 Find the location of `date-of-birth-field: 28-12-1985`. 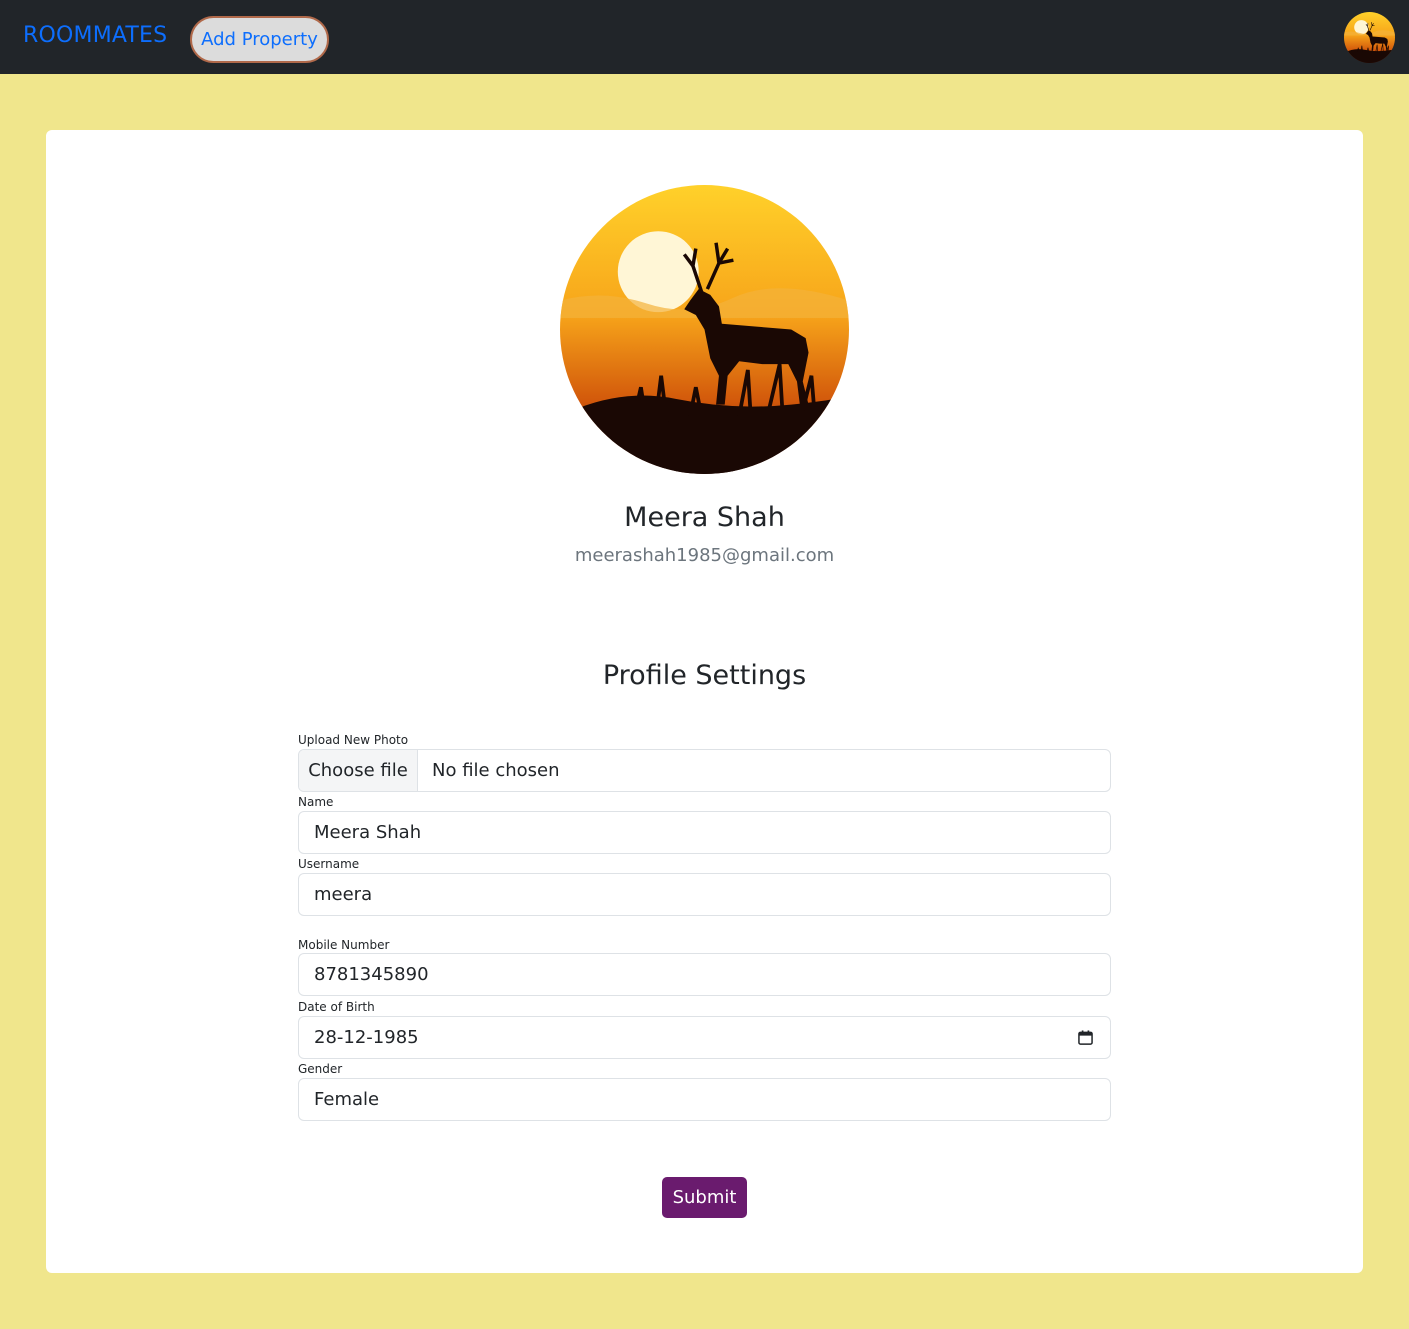

date-of-birth-field: 28-12-1985 is located at coordinates (704, 1037).